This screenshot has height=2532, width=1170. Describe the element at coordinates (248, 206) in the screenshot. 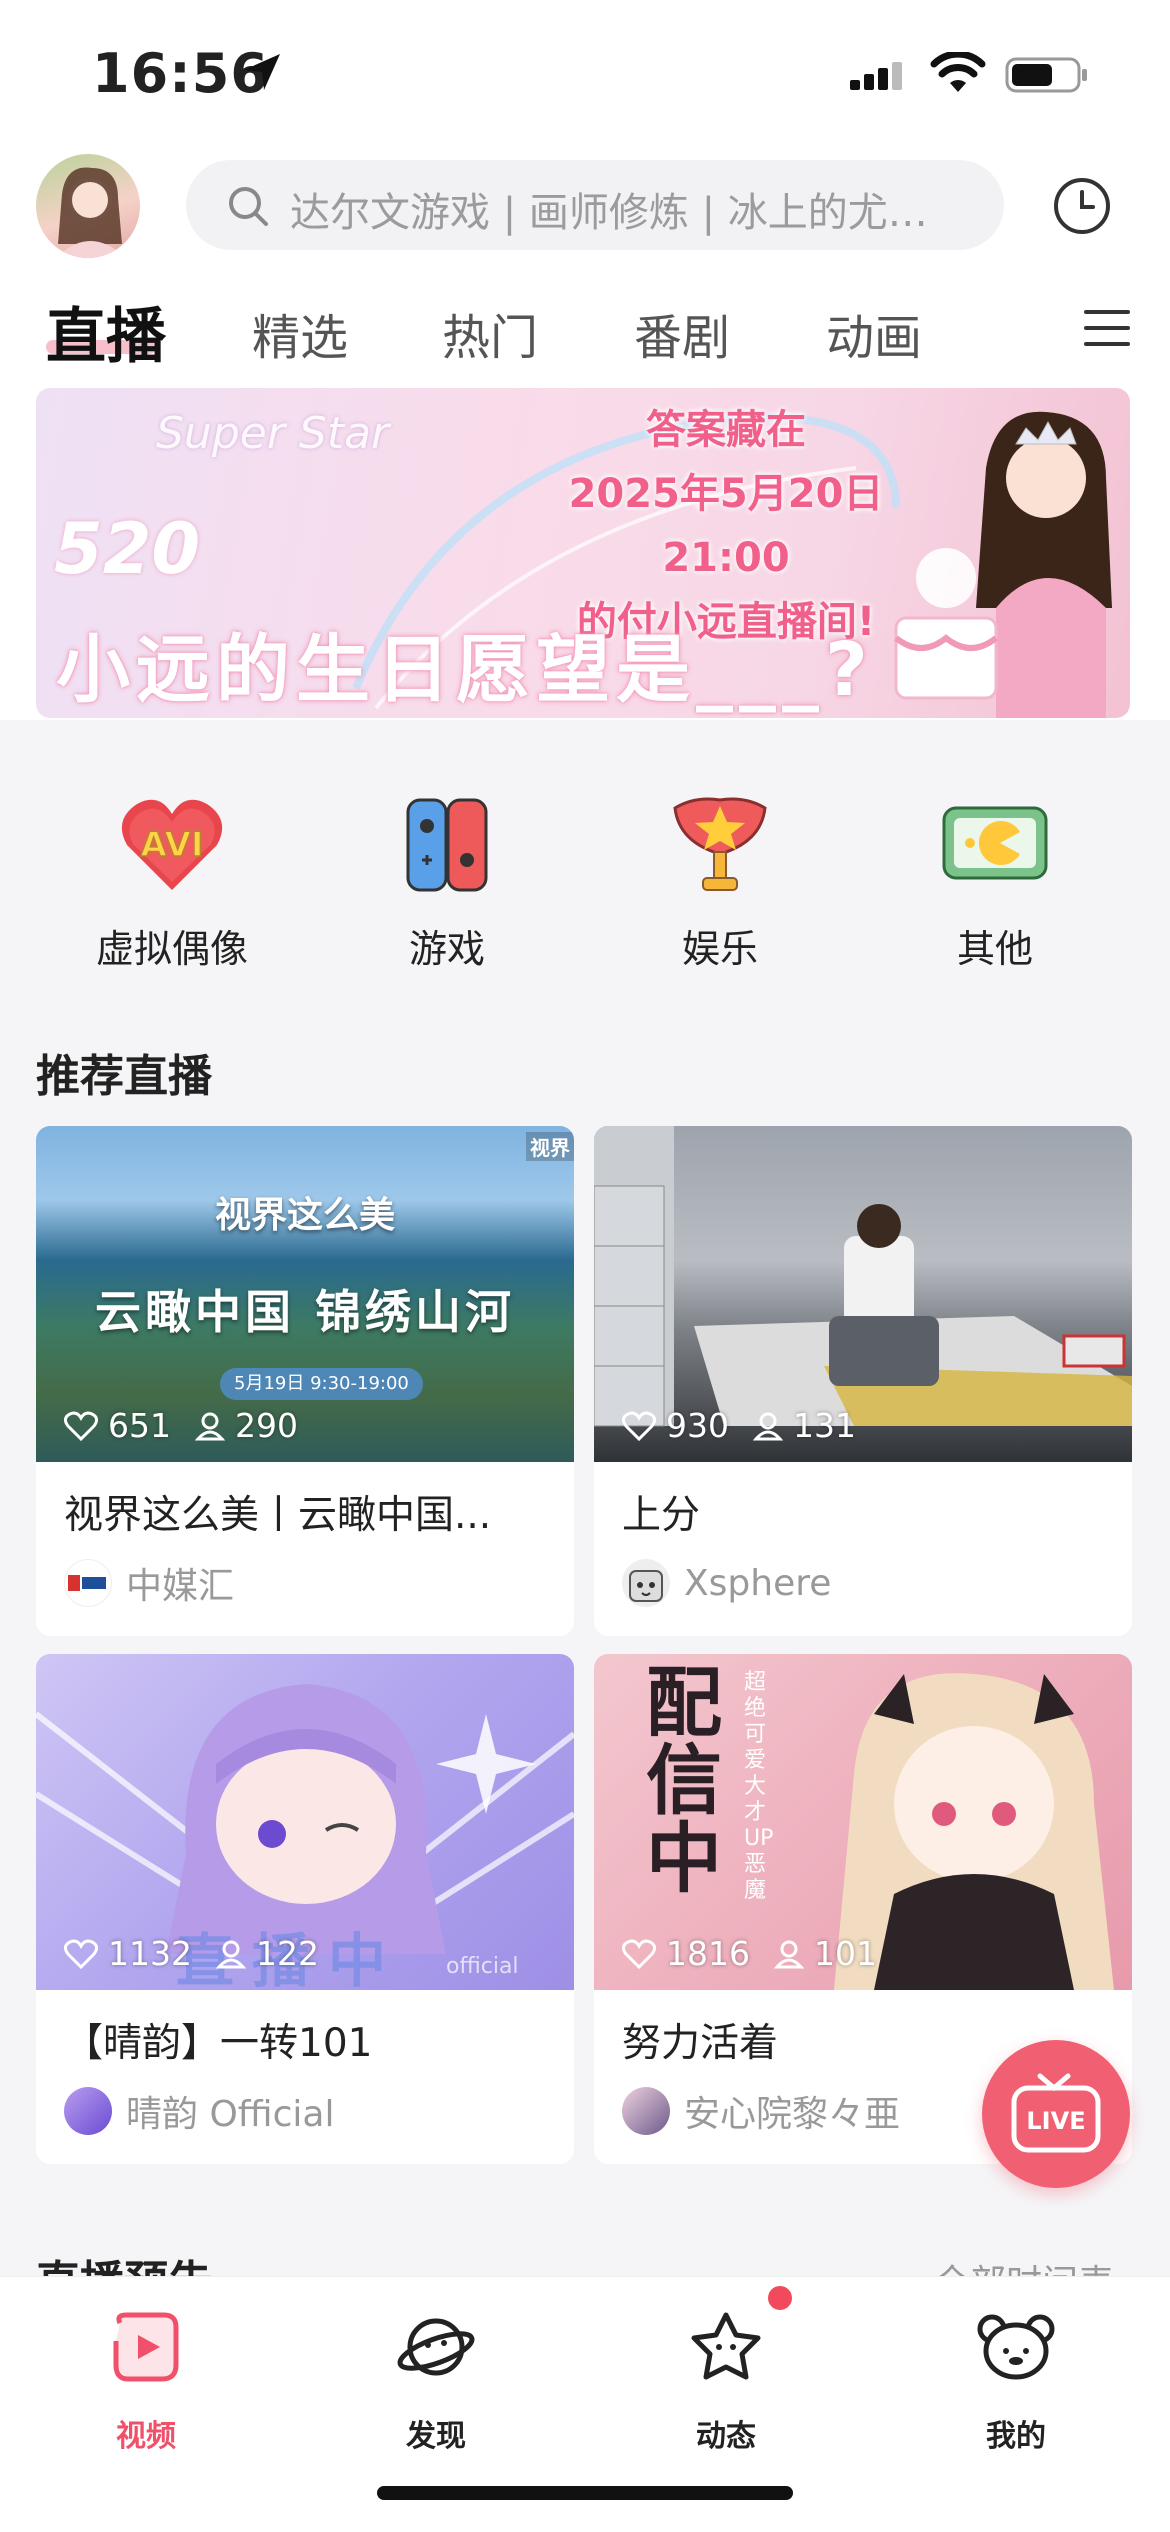

I see `search-icon` at that location.